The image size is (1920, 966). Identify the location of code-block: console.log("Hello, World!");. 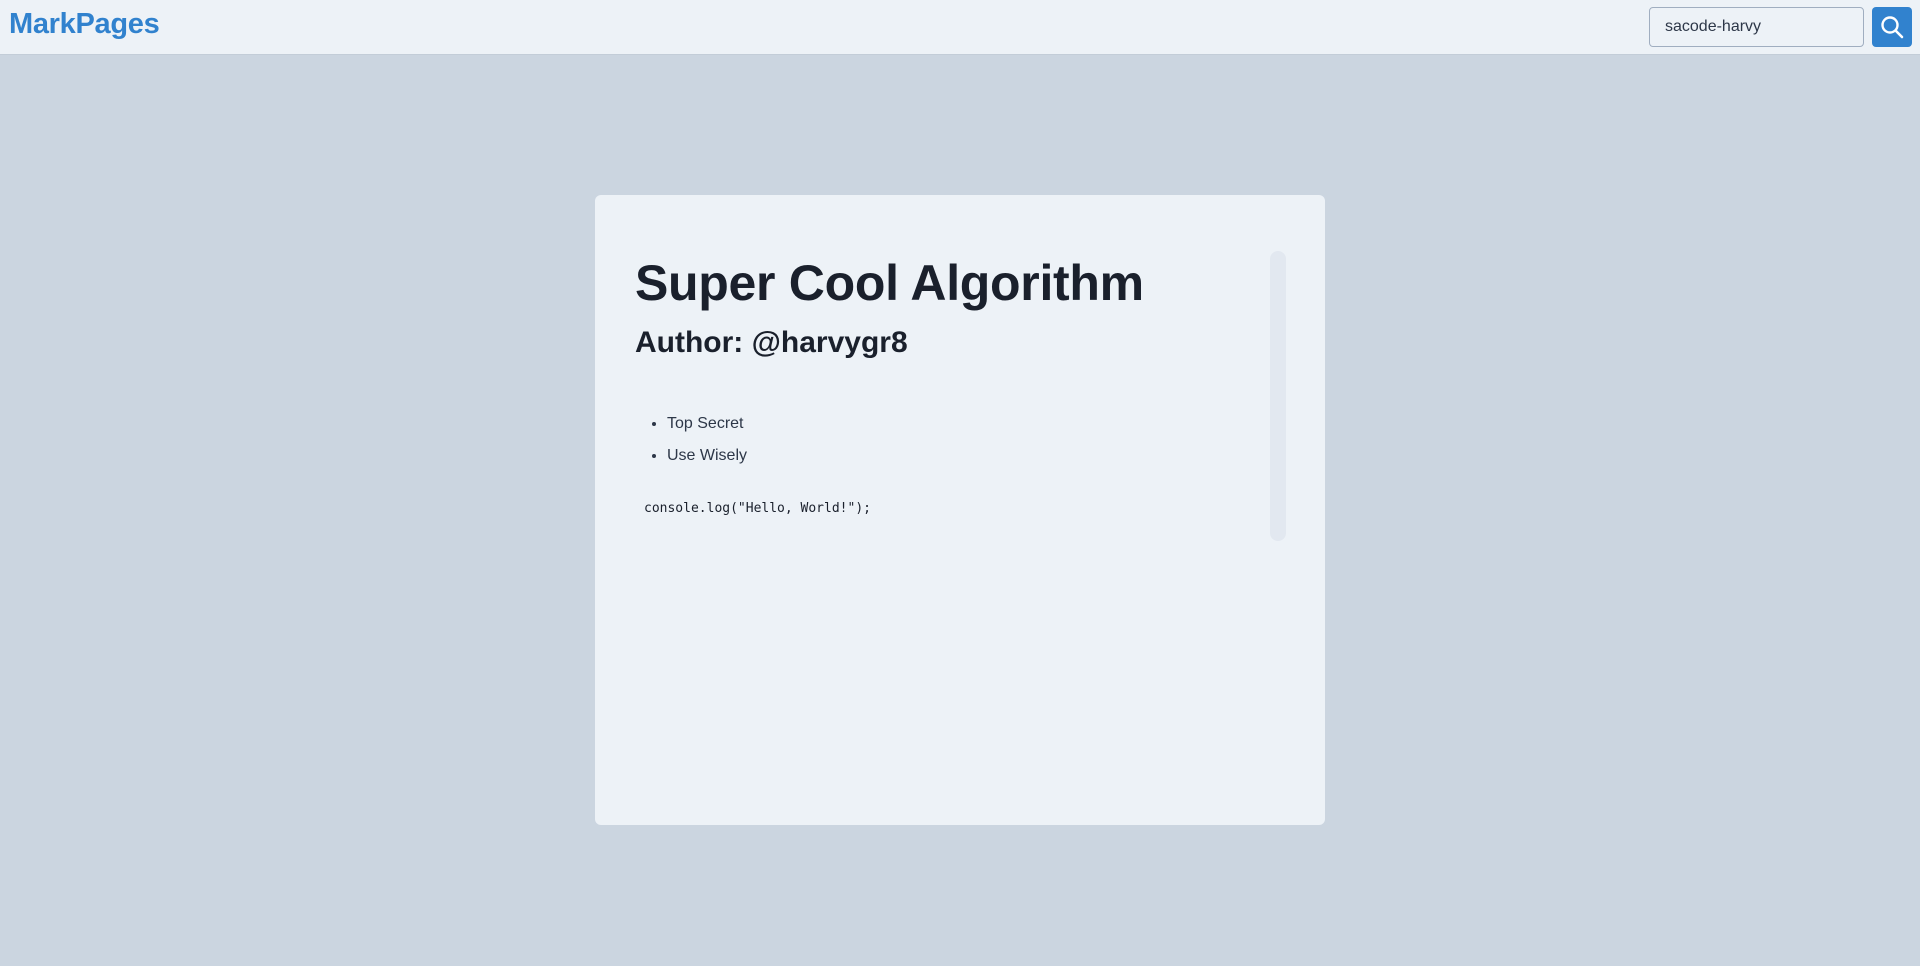
(757, 508).